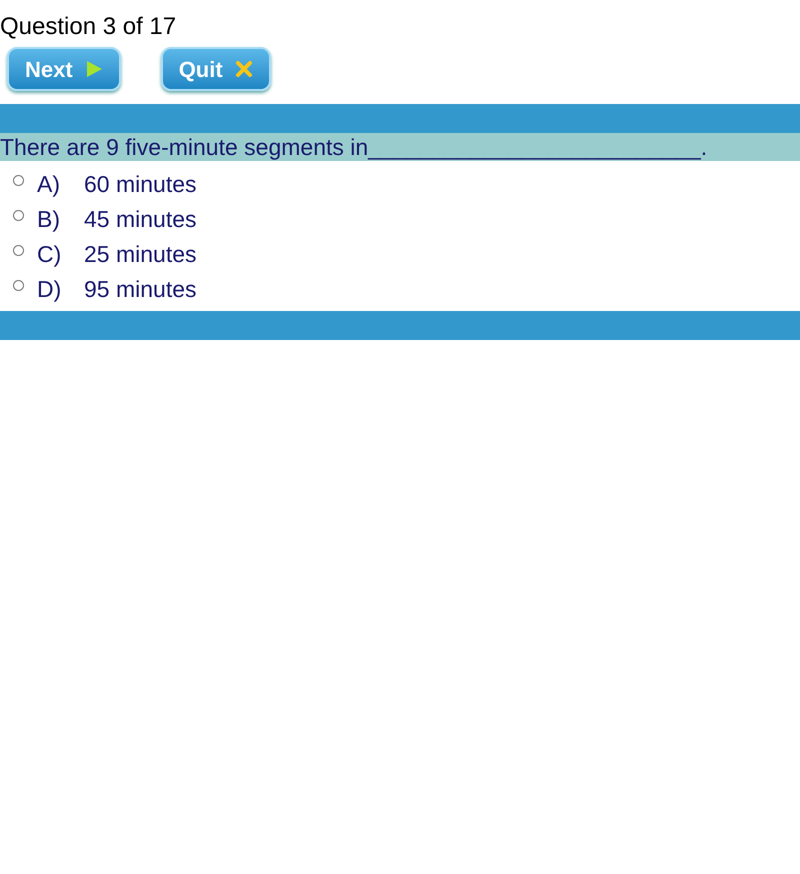 The height and width of the screenshot is (874, 800). Describe the element at coordinates (243, 69) in the screenshot. I see `close-icon` at that location.